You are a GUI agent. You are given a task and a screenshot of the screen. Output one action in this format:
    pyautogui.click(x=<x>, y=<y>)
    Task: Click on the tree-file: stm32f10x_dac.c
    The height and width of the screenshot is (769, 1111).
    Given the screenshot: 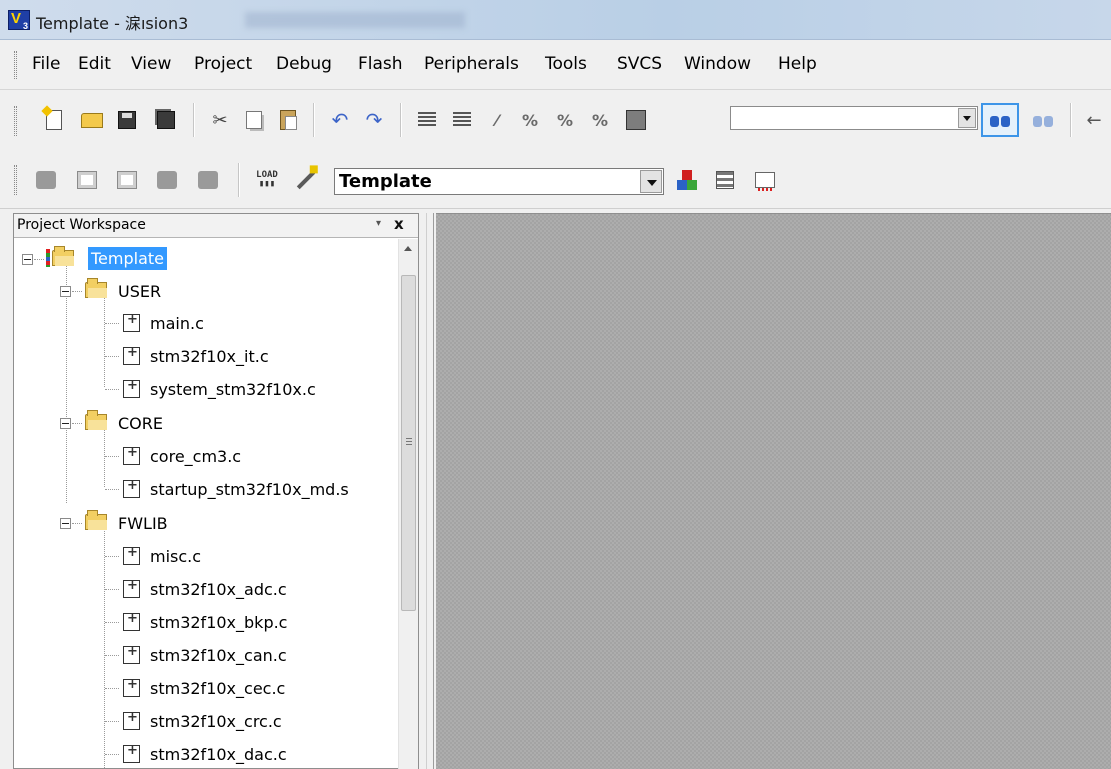 What is the action you would take?
    pyautogui.click(x=206, y=754)
    